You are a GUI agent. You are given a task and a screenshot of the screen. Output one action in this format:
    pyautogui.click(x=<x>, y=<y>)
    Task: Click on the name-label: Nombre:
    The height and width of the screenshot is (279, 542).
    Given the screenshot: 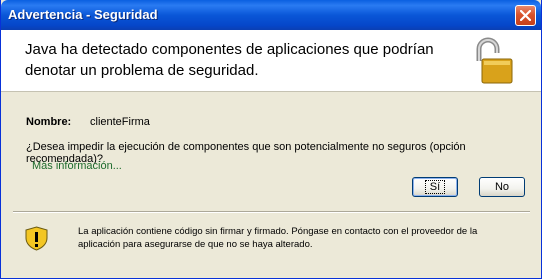 What is the action you would take?
    pyautogui.click(x=49, y=122)
    